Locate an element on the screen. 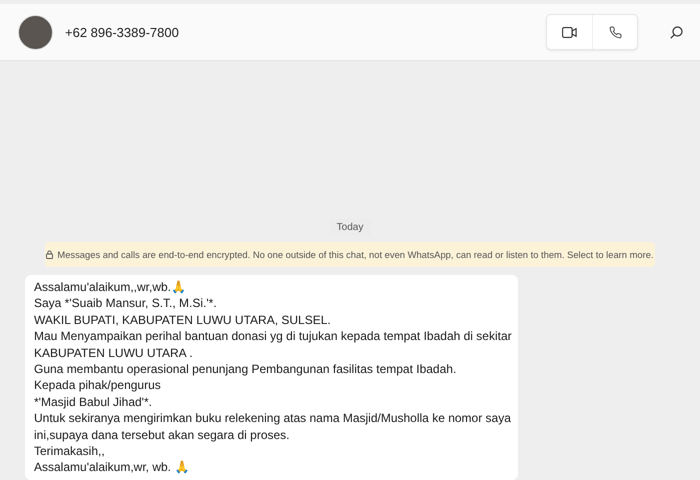 This screenshot has width=700, height=480. lock-icon is located at coordinates (50, 254).